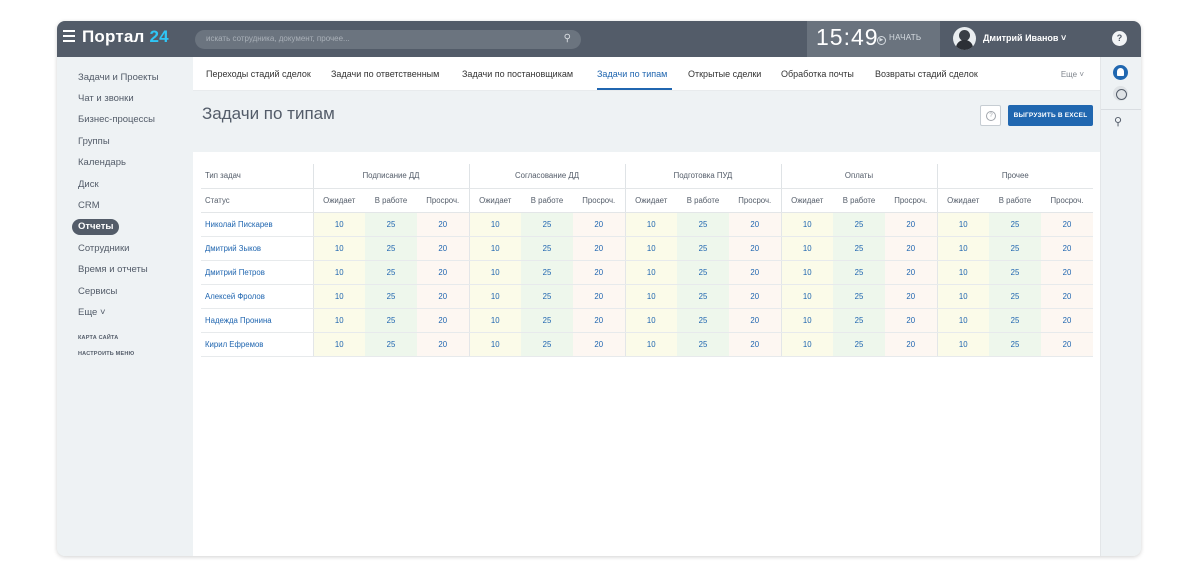 The width and height of the screenshot is (1200, 577). I want to click on tab-deal-stage-returns: Возвраты стадий сделок, so click(926, 74).